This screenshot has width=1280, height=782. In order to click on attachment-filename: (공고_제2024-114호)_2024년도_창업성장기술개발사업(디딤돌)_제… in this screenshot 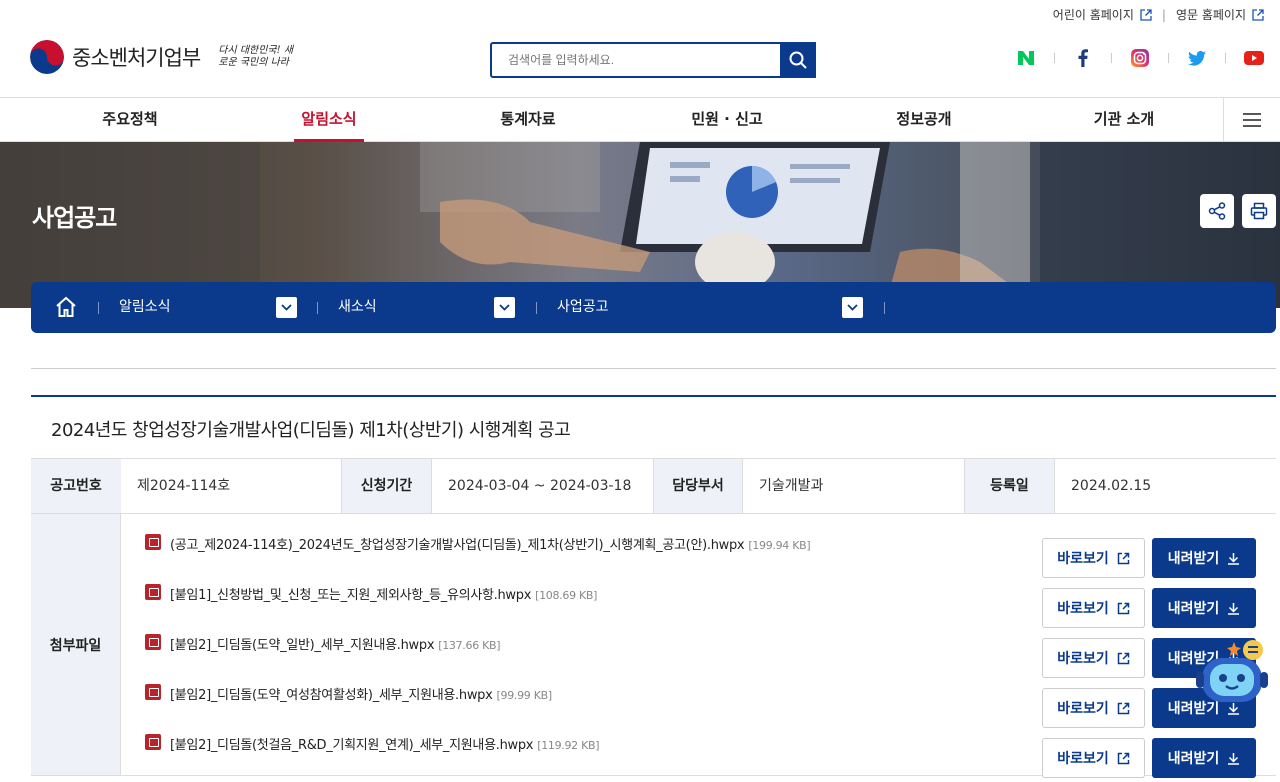, I will do `click(490, 543)`.